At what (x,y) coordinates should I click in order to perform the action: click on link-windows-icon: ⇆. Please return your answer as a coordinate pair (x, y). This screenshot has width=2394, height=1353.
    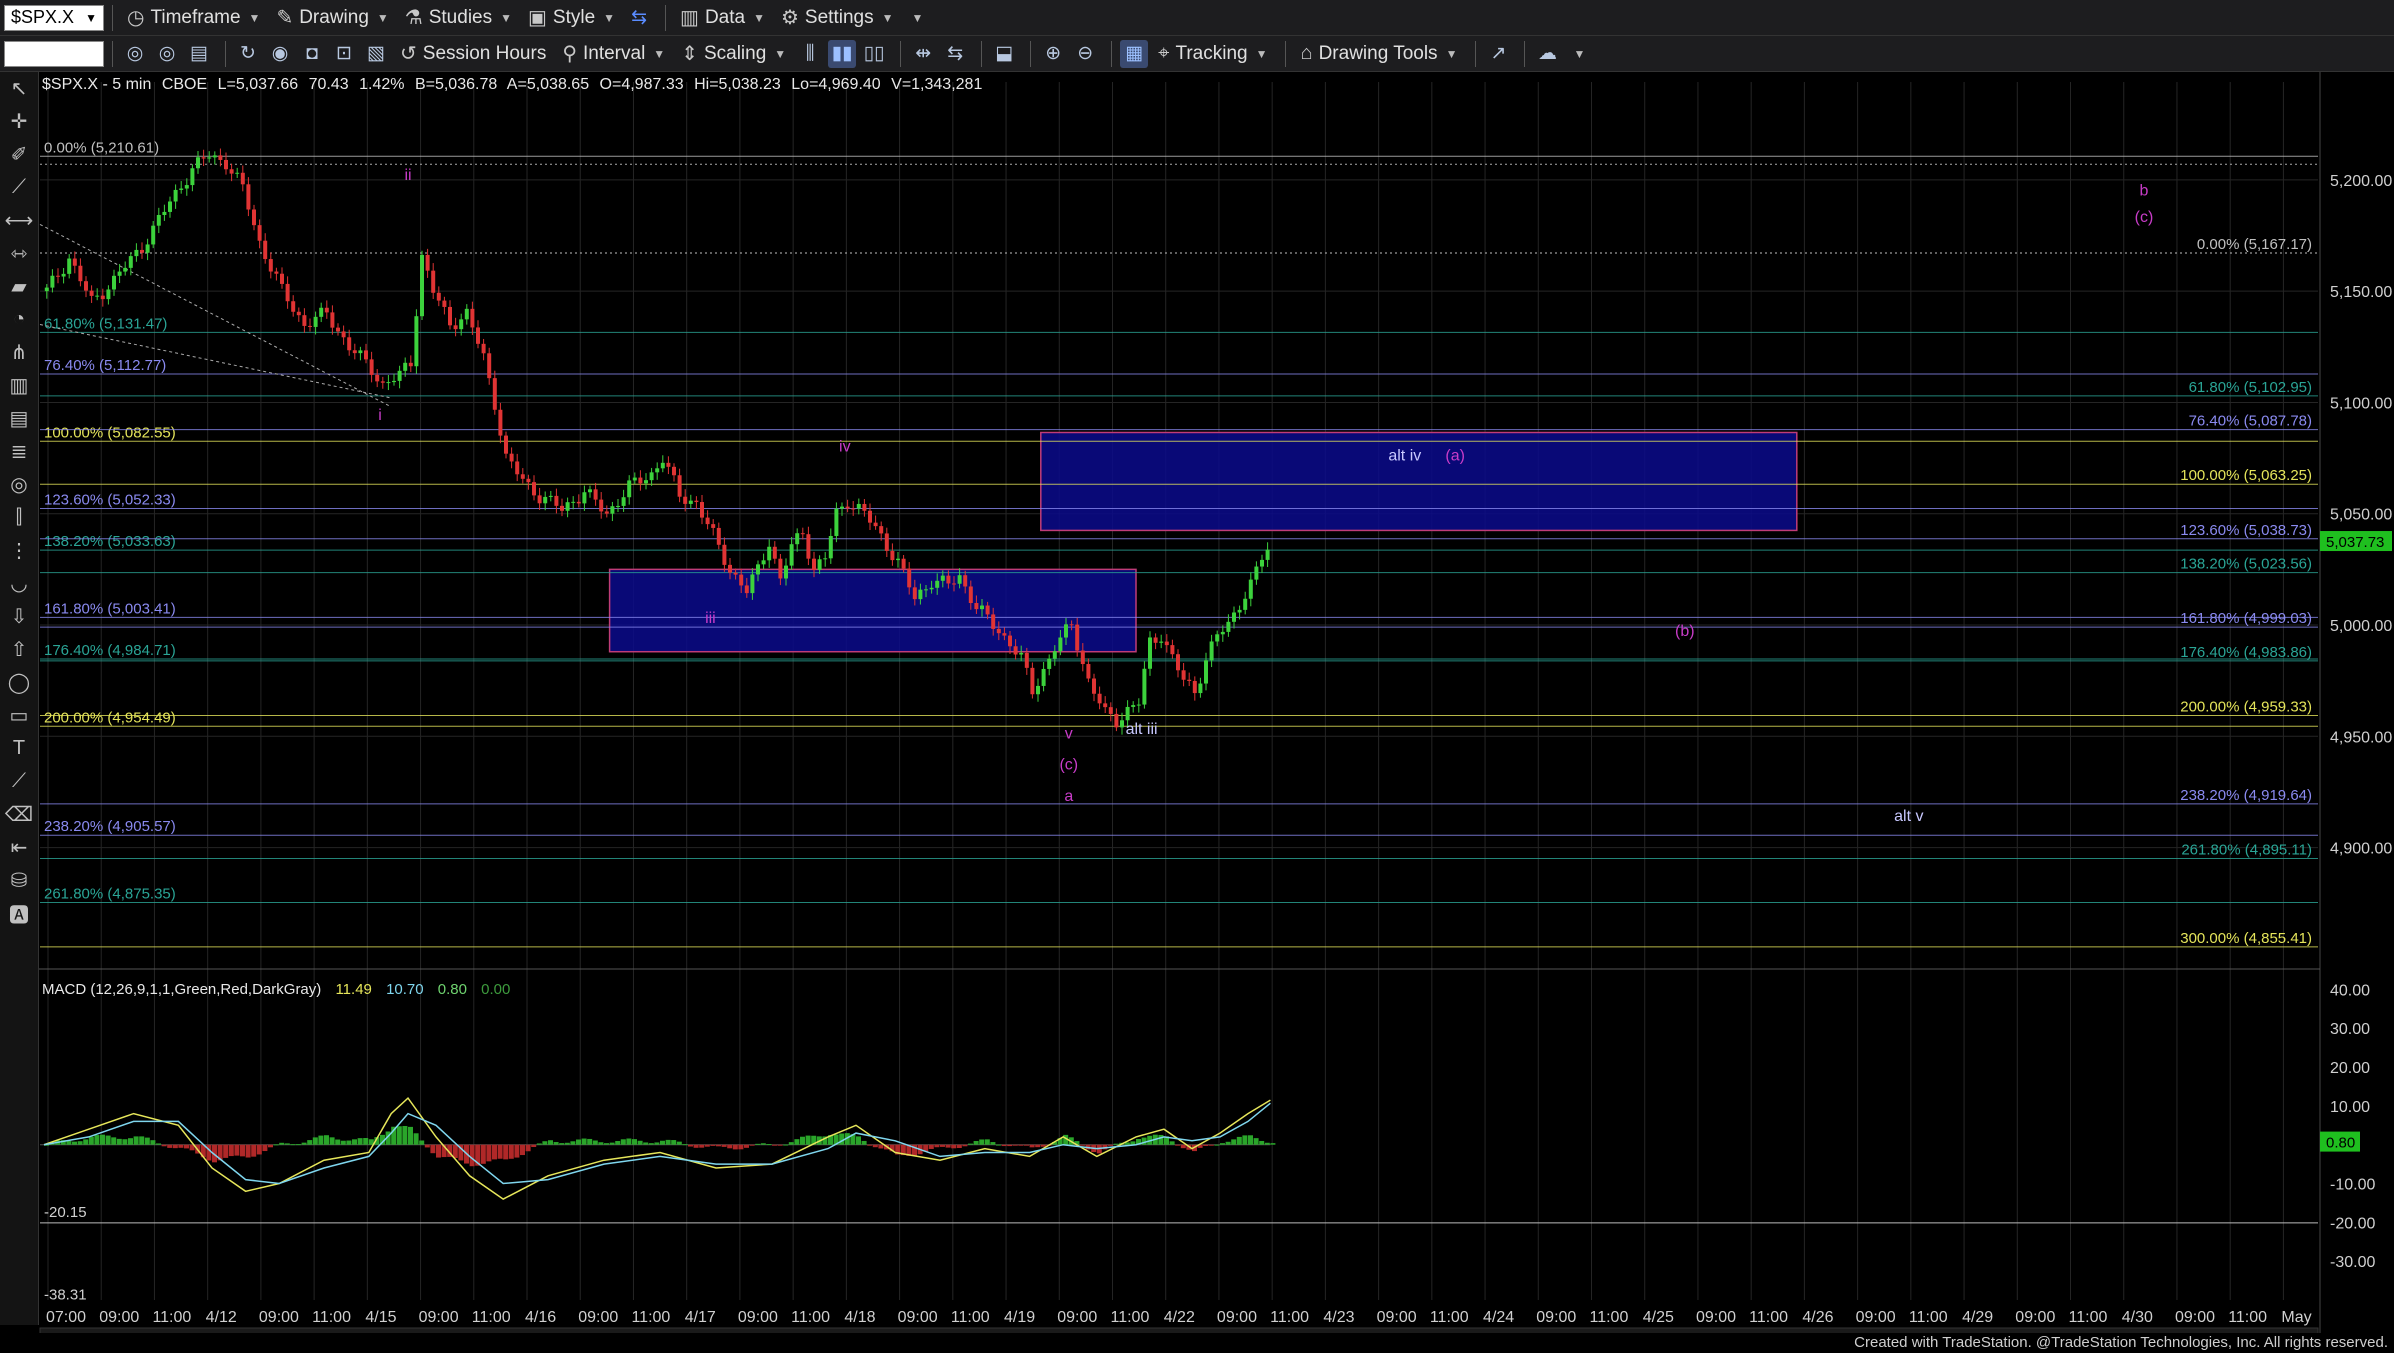
    Looking at the image, I should click on (639, 18).